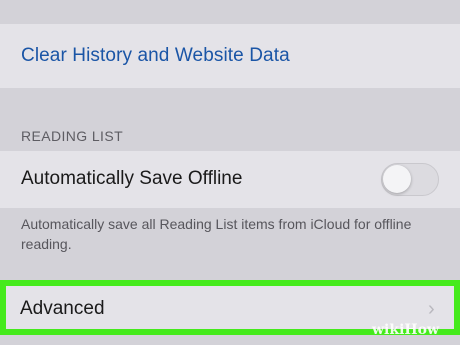 The height and width of the screenshot is (345, 460). What do you see at coordinates (397, 179) in the screenshot?
I see `toggle-knob` at bounding box center [397, 179].